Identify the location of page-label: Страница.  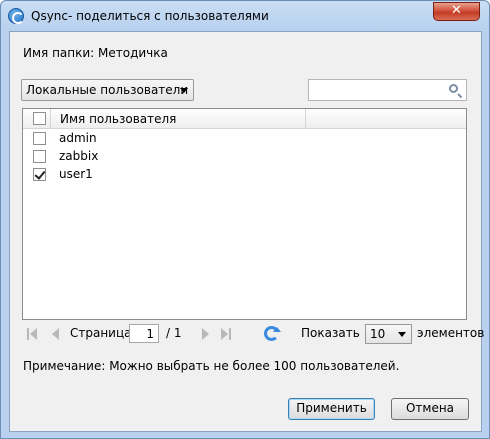
(101, 333).